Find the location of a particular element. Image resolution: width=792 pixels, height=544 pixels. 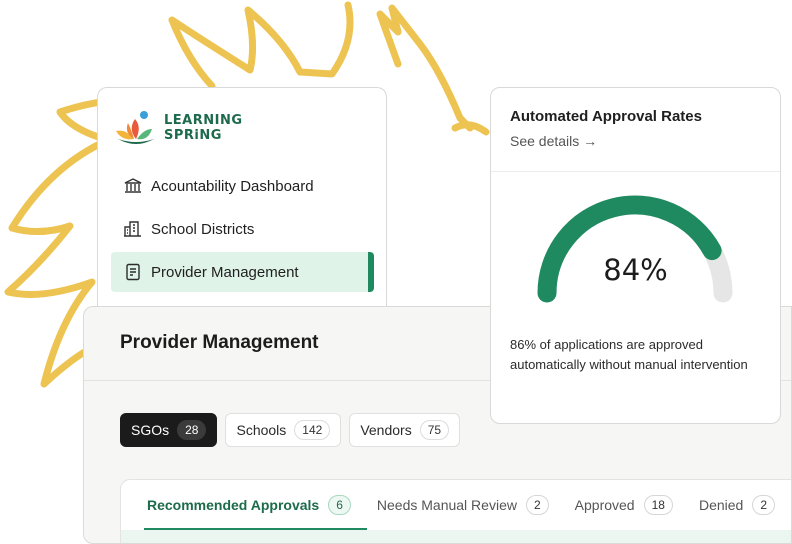

tab-denied: Denied 2 is located at coordinates (737, 505).